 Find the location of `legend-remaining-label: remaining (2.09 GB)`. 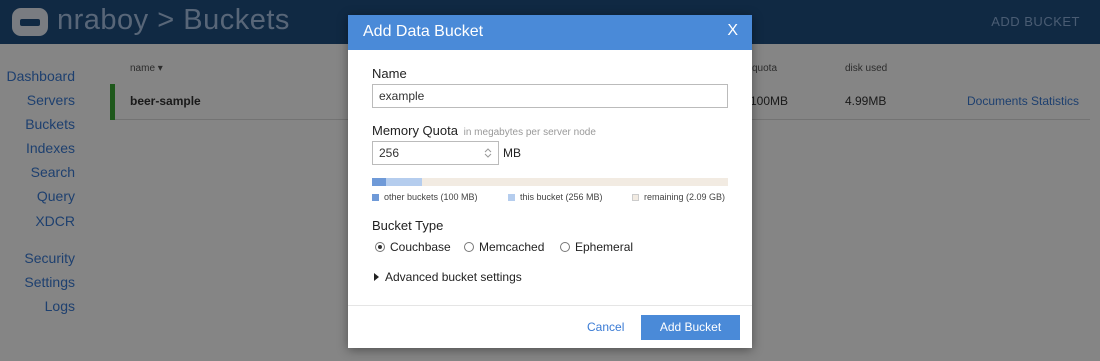

legend-remaining-label: remaining (2.09 GB) is located at coordinates (685, 197).